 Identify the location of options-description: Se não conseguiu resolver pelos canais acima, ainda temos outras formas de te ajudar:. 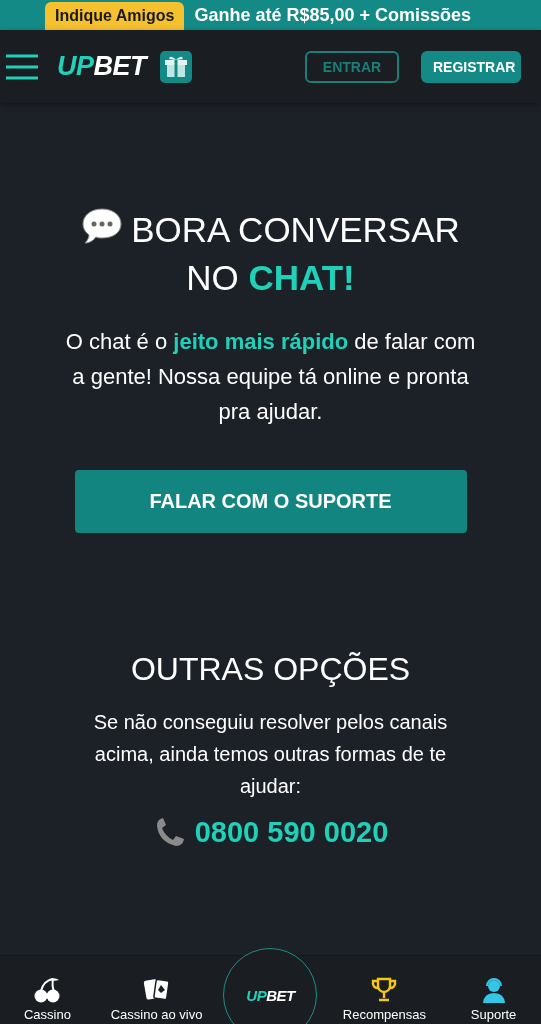
(270, 754).